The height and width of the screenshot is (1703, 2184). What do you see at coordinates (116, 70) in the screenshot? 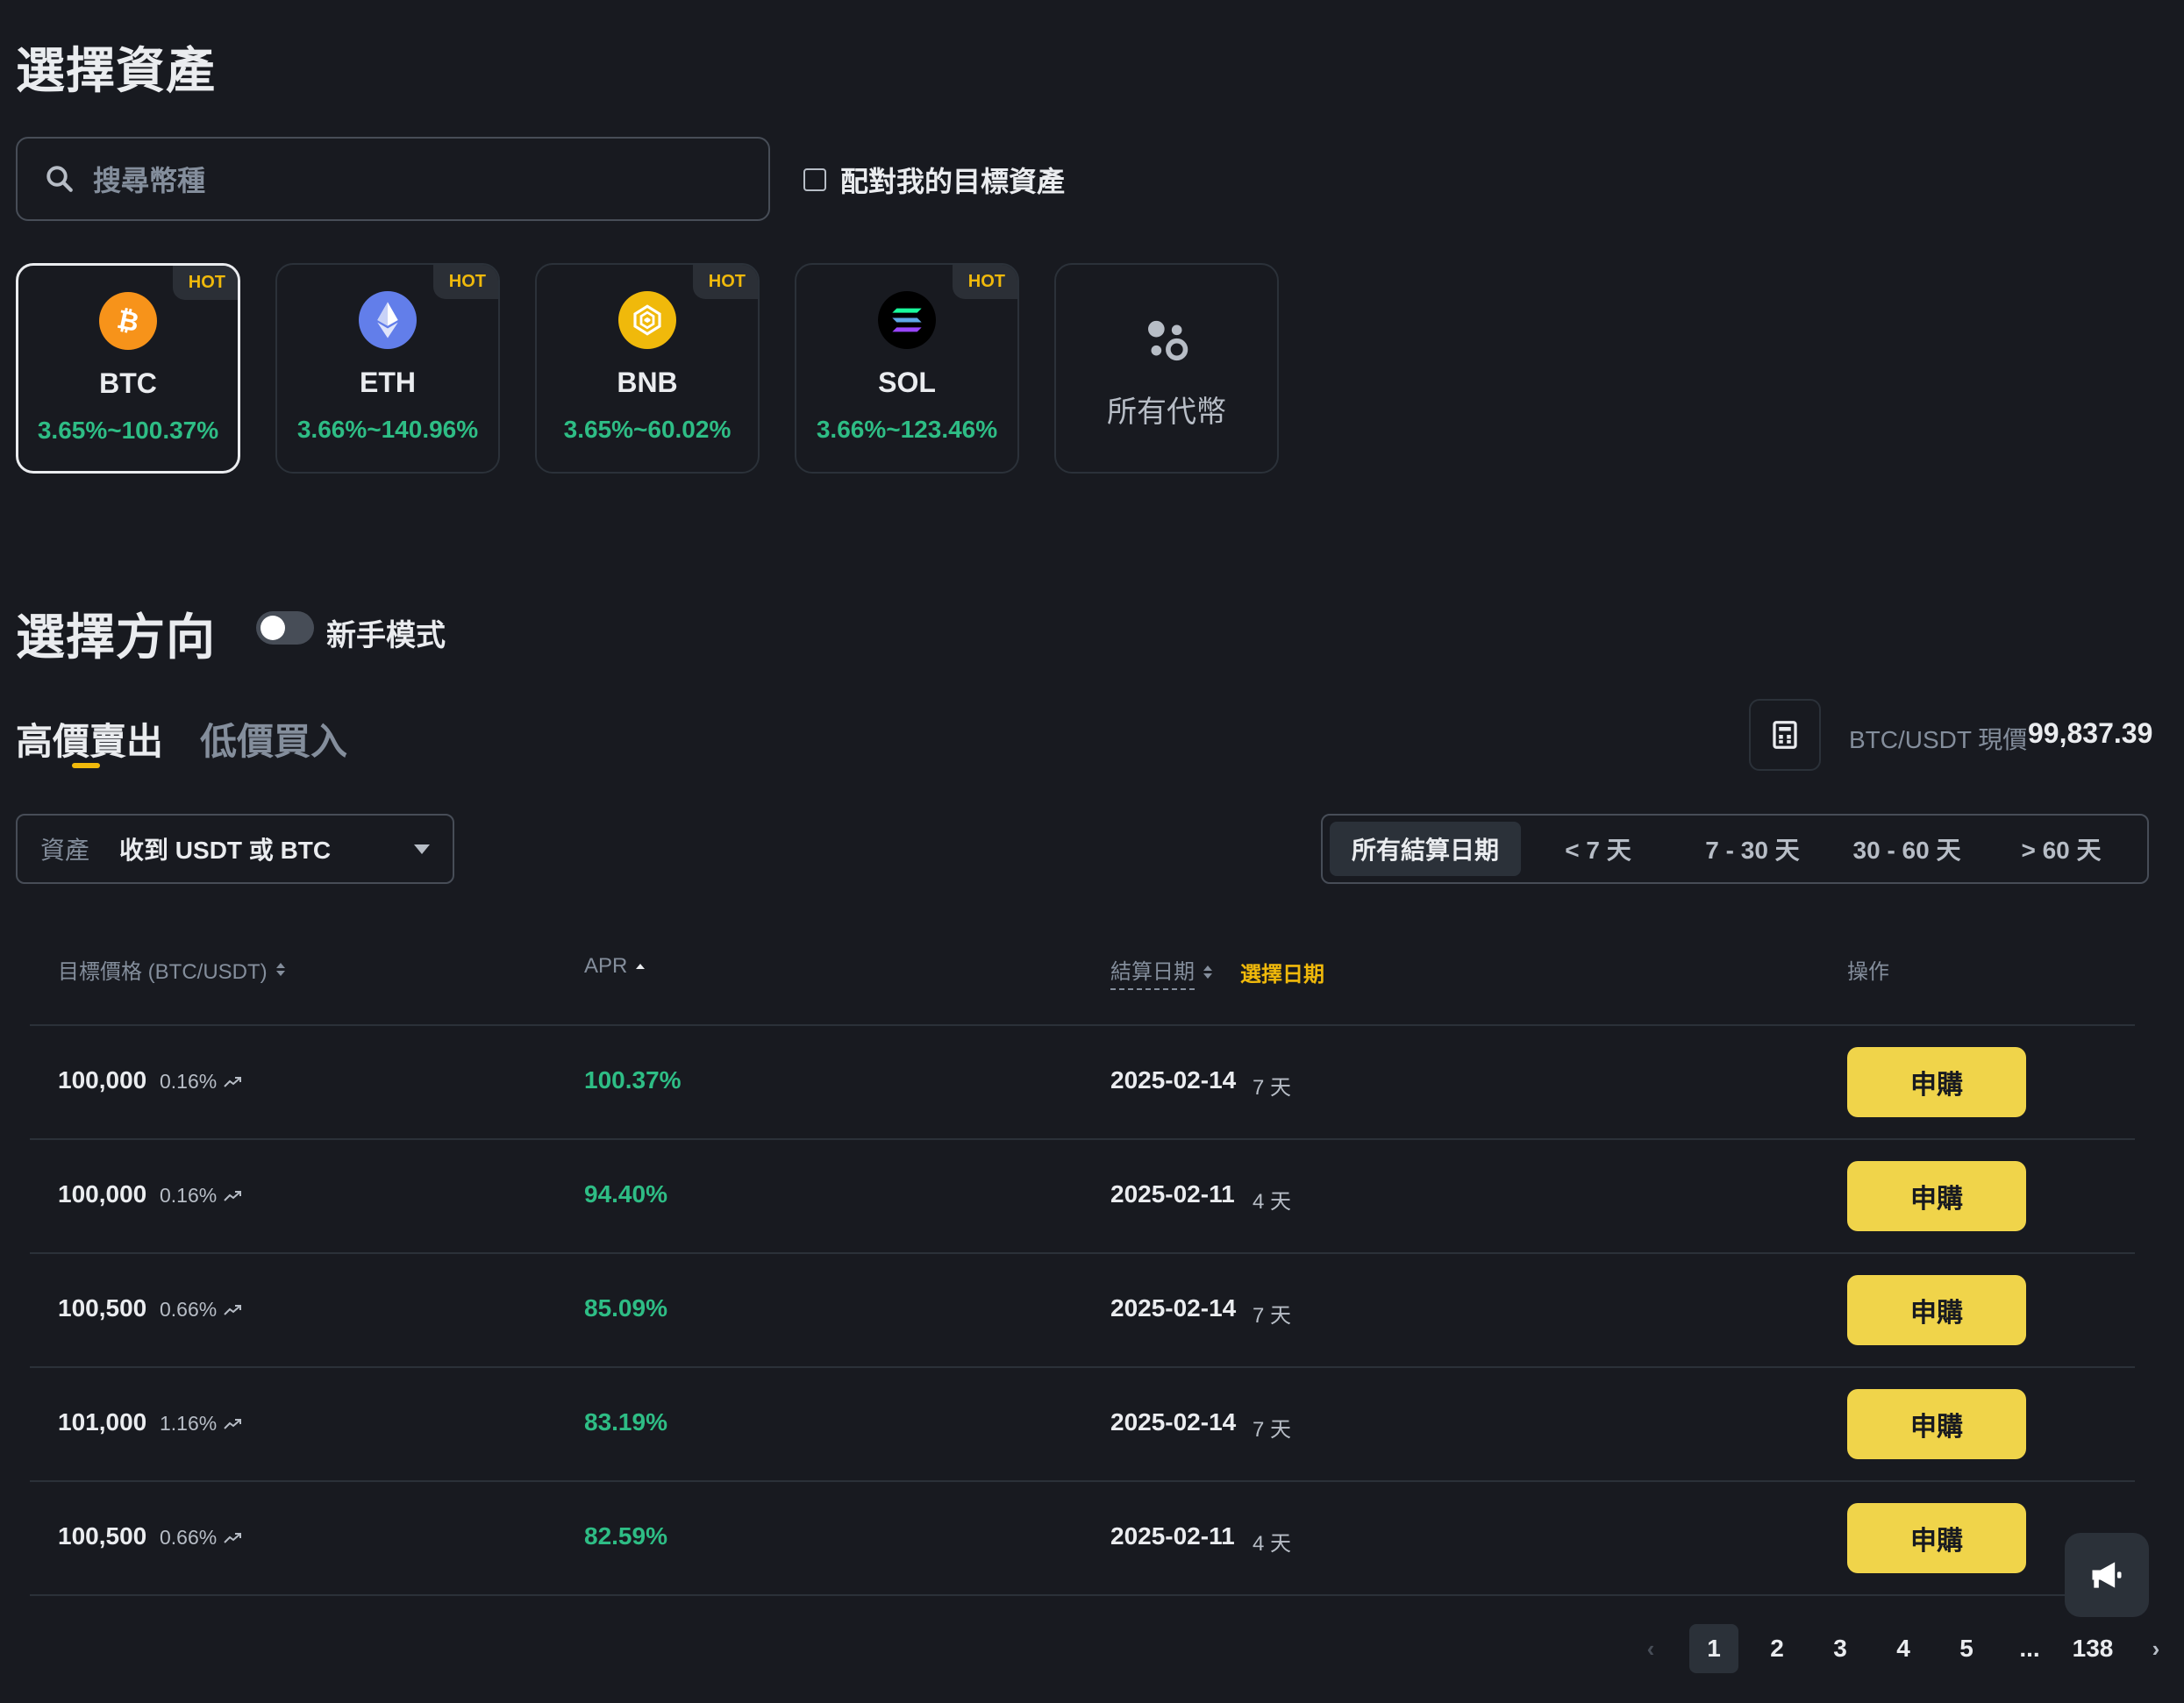
I see `section-title-asset: 選擇資產` at bounding box center [116, 70].